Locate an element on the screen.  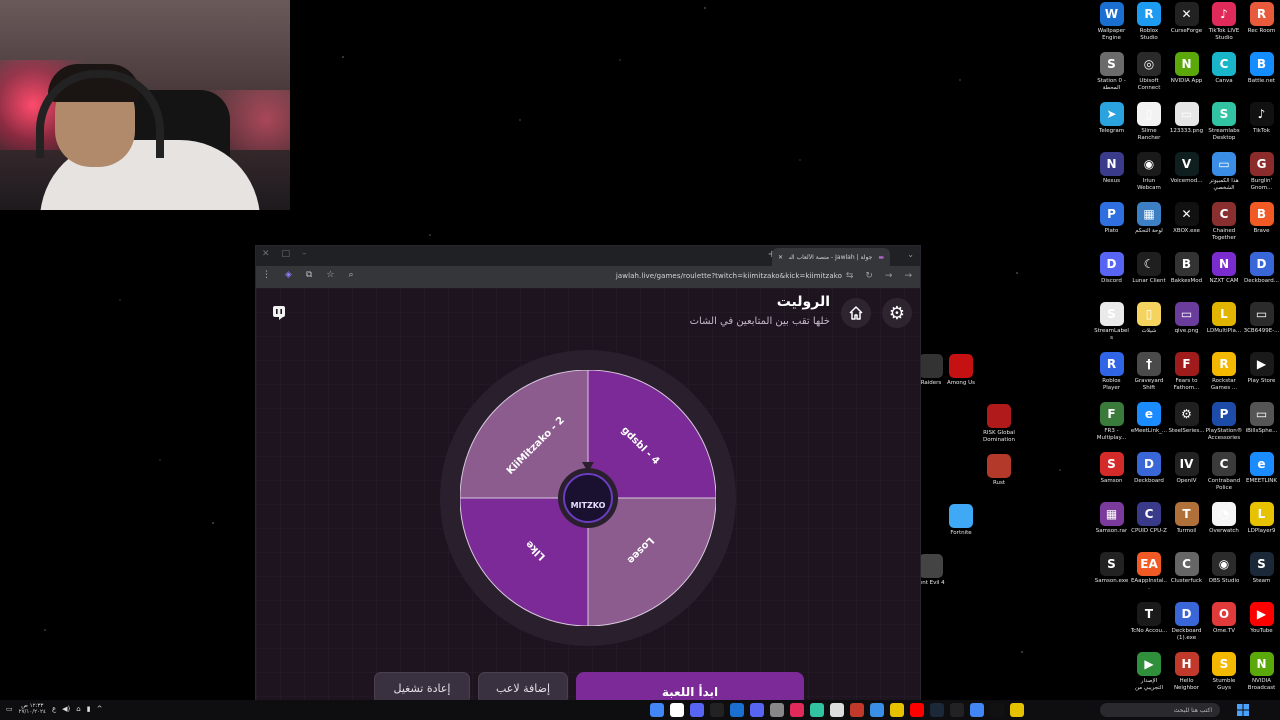
desktop-icon: ▭ هذا الكمبيوتر الشخصي is located at coordinates (1224, 177).